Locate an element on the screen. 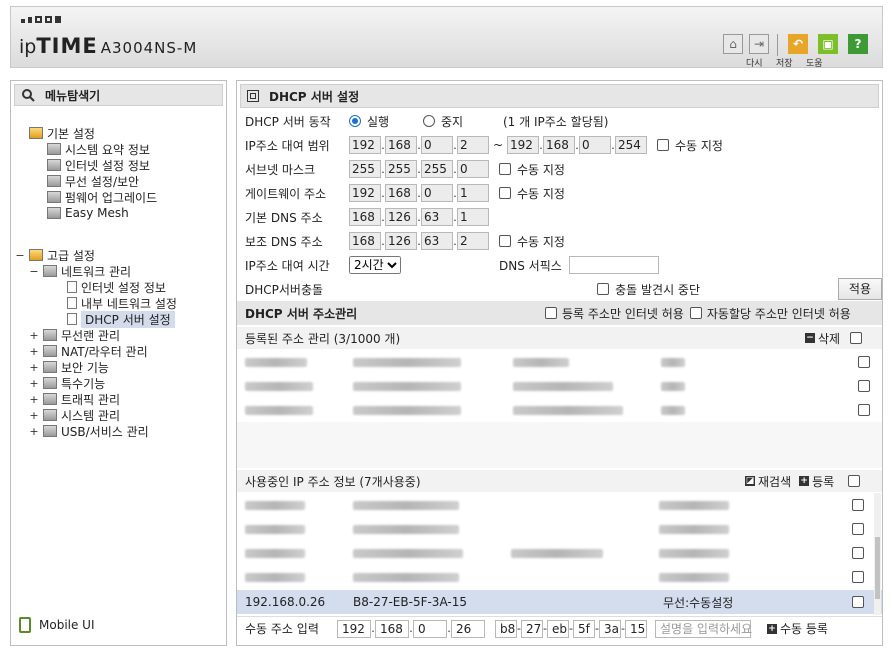  inuse-scrollbar is located at coordinates (877, 554).